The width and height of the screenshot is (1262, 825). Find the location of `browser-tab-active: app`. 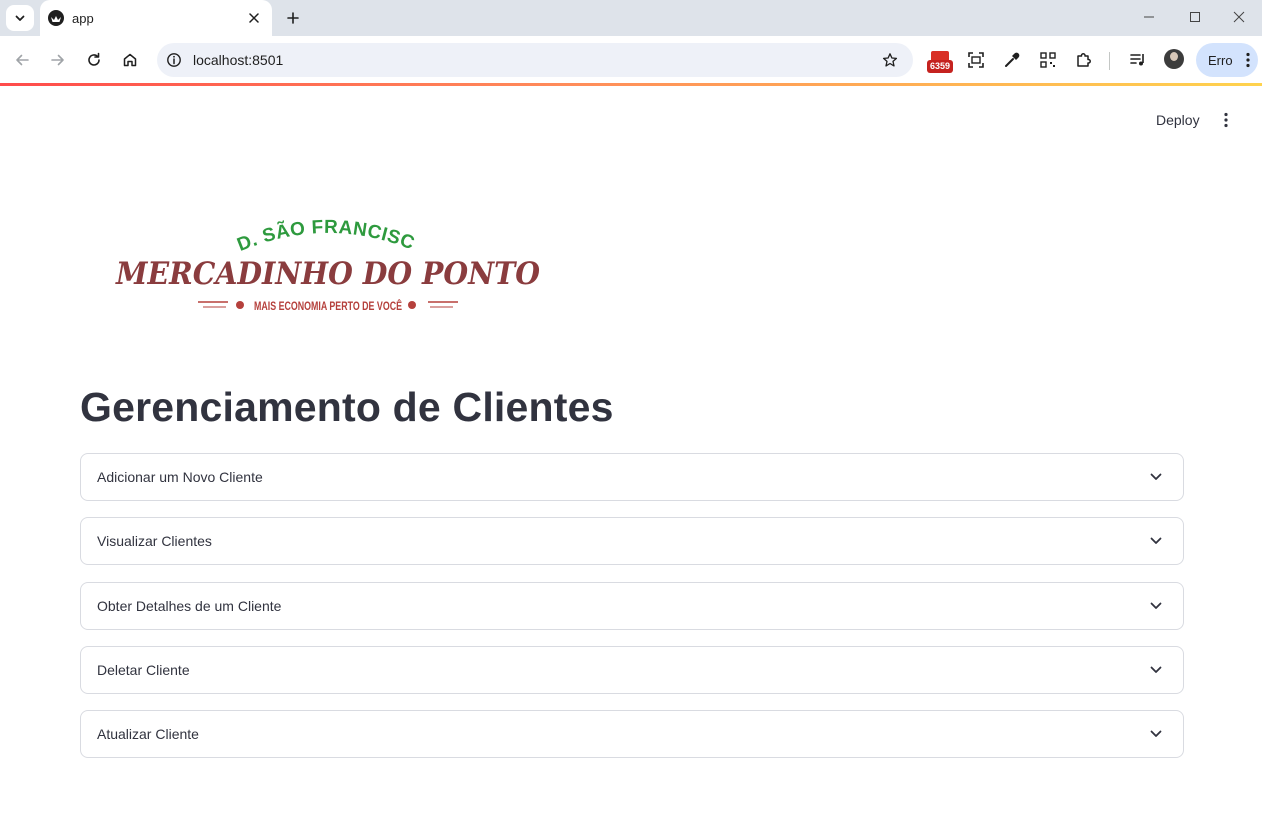

browser-tab-active: app is located at coordinates (156, 18).